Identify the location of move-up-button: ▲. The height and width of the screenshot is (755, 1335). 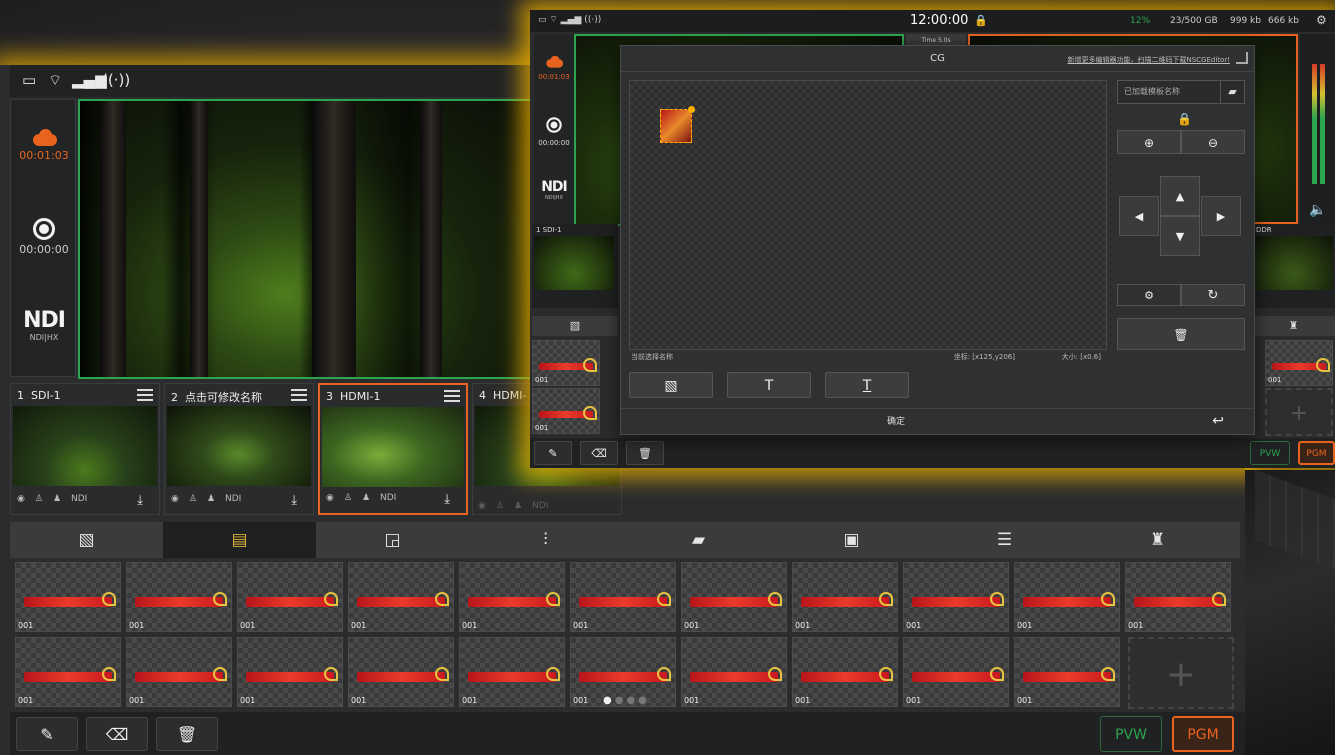
(1180, 196).